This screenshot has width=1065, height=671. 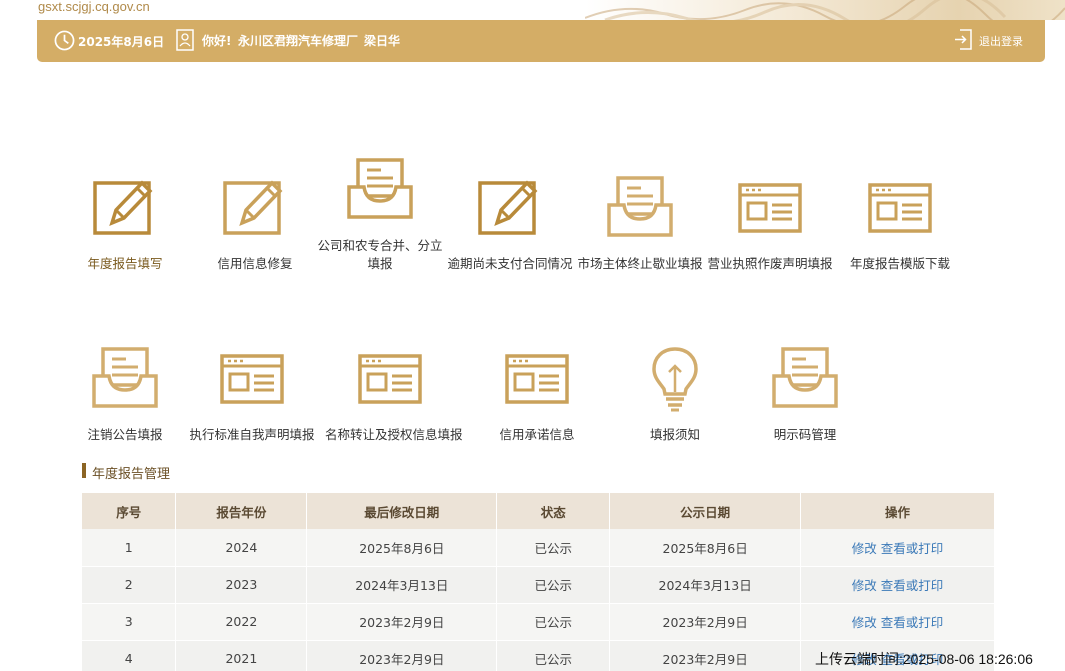 I want to click on tile-filing-instructions: 填报须知, so click(x=675, y=396).